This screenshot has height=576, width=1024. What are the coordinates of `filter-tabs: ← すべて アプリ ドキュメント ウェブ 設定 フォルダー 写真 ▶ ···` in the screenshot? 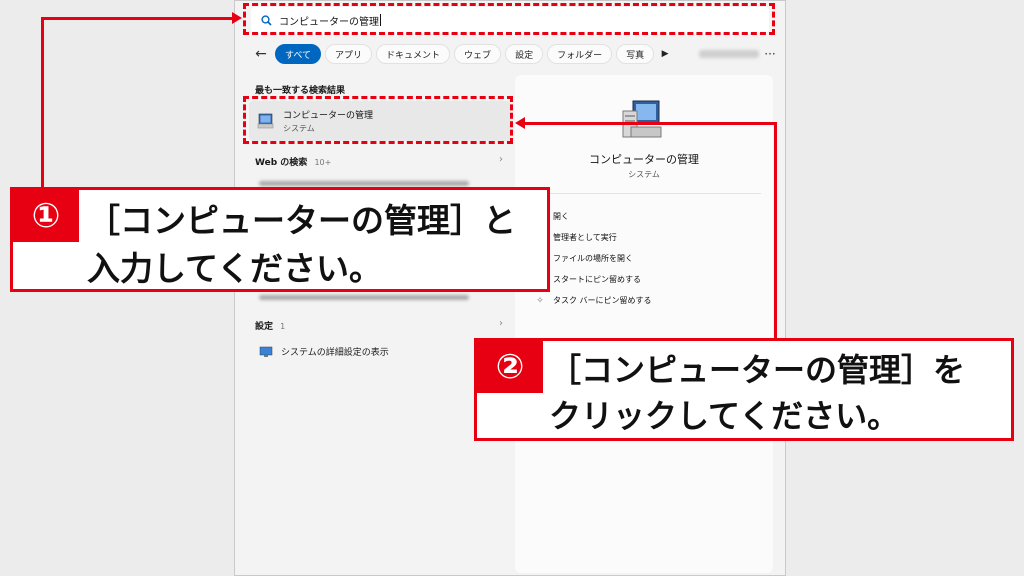 It's located at (514, 54).